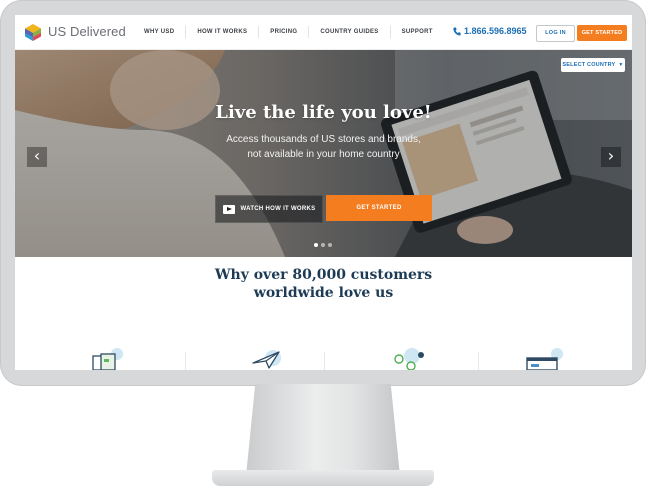  Describe the element at coordinates (621, 65) in the screenshot. I see `caret-down-icon: ▼` at that location.